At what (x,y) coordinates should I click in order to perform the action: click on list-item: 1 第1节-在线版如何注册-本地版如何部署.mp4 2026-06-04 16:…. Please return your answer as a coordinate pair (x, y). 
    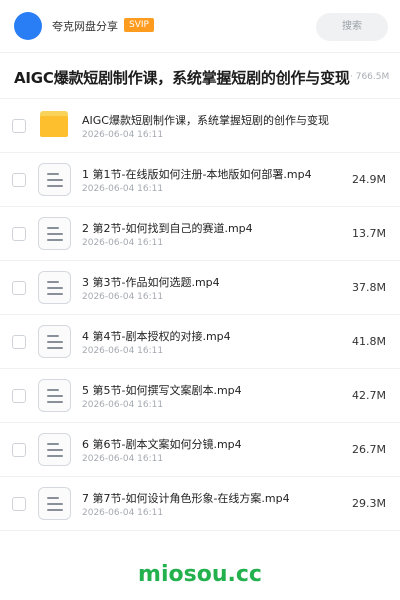
    Looking at the image, I should click on (200, 180).